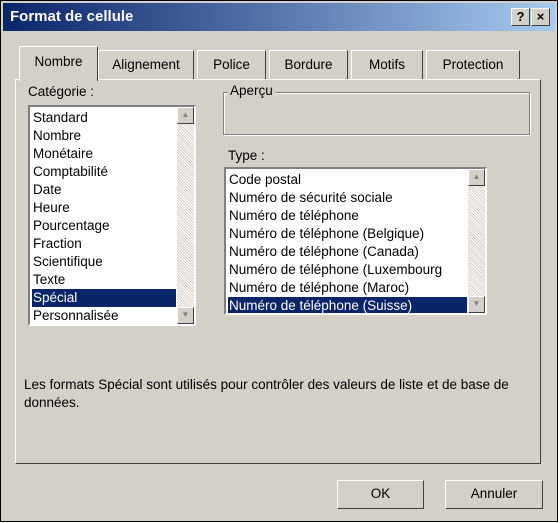 The width and height of the screenshot is (560, 523). What do you see at coordinates (473, 64) in the screenshot?
I see `tab-protection: Protection` at bounding box center [473, 64].